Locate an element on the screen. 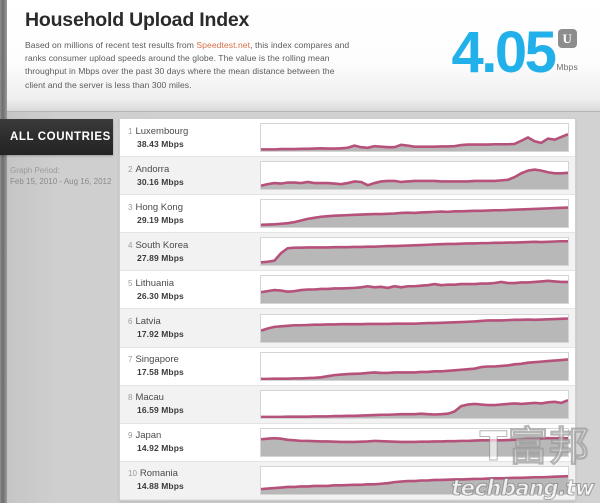 Image resolution: width=600 pixels, height=503 pixels. rank-number: 7 is located at coordinates (130, 360).